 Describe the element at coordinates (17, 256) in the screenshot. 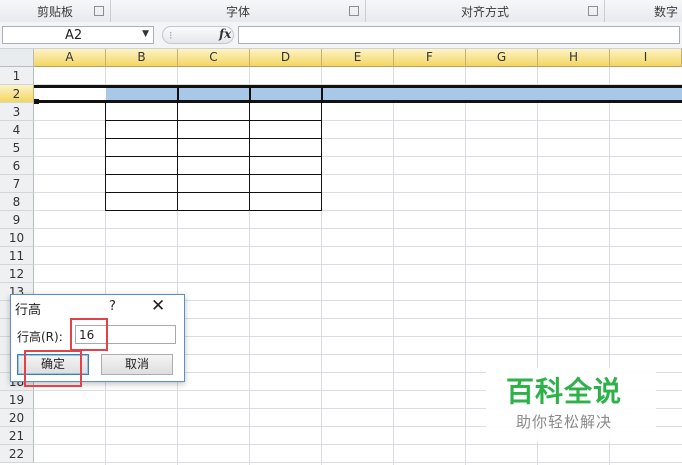

I see `row-header-11: 11` at that location.